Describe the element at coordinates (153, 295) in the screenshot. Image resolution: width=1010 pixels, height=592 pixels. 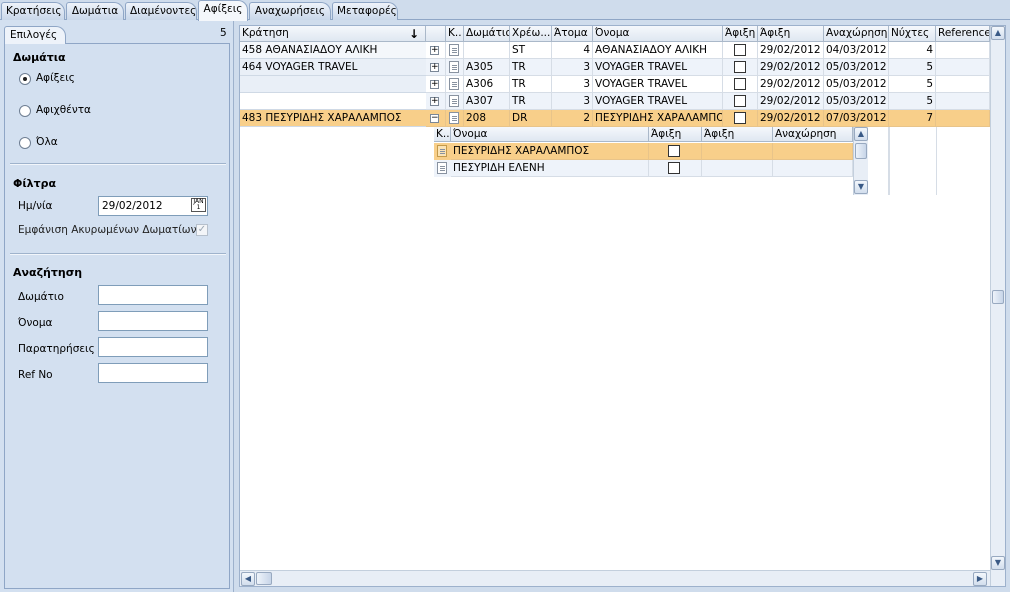
I see `search-room-input` at that location.